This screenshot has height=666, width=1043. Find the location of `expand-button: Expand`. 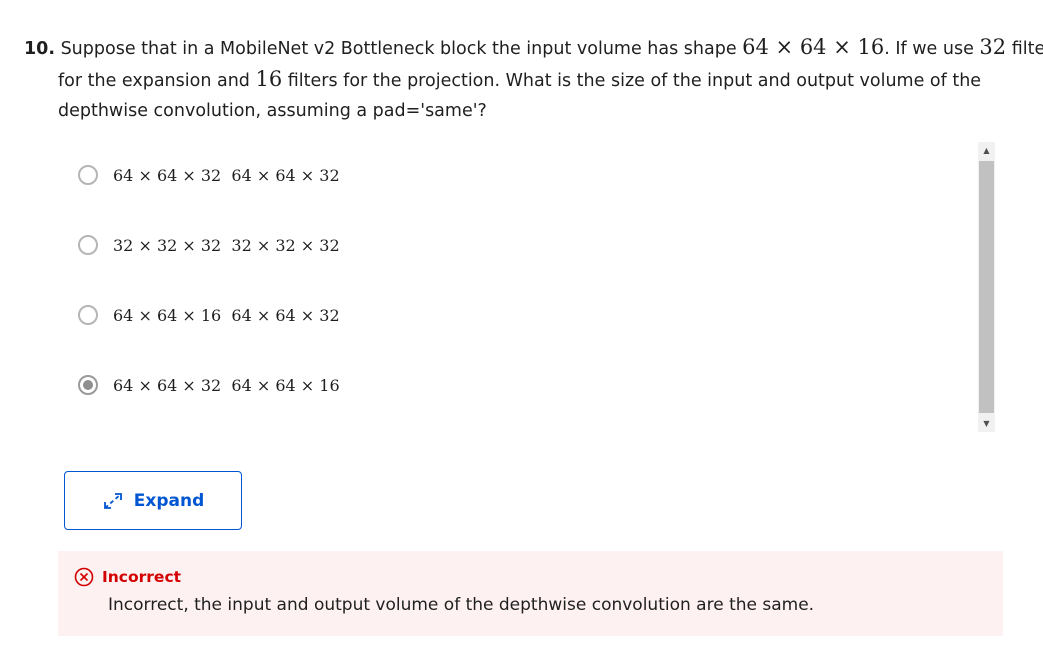

expand-button: Expand is located at coordinates (153, 500).